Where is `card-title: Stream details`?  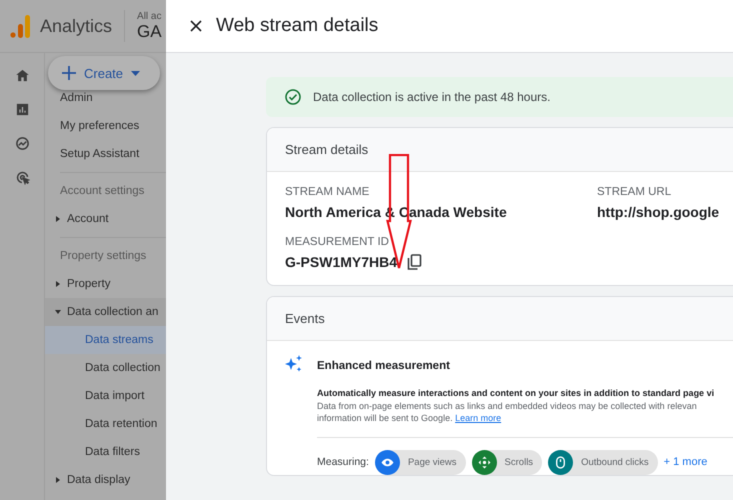
card-title: Stream details is located at coordinates (326, 149).